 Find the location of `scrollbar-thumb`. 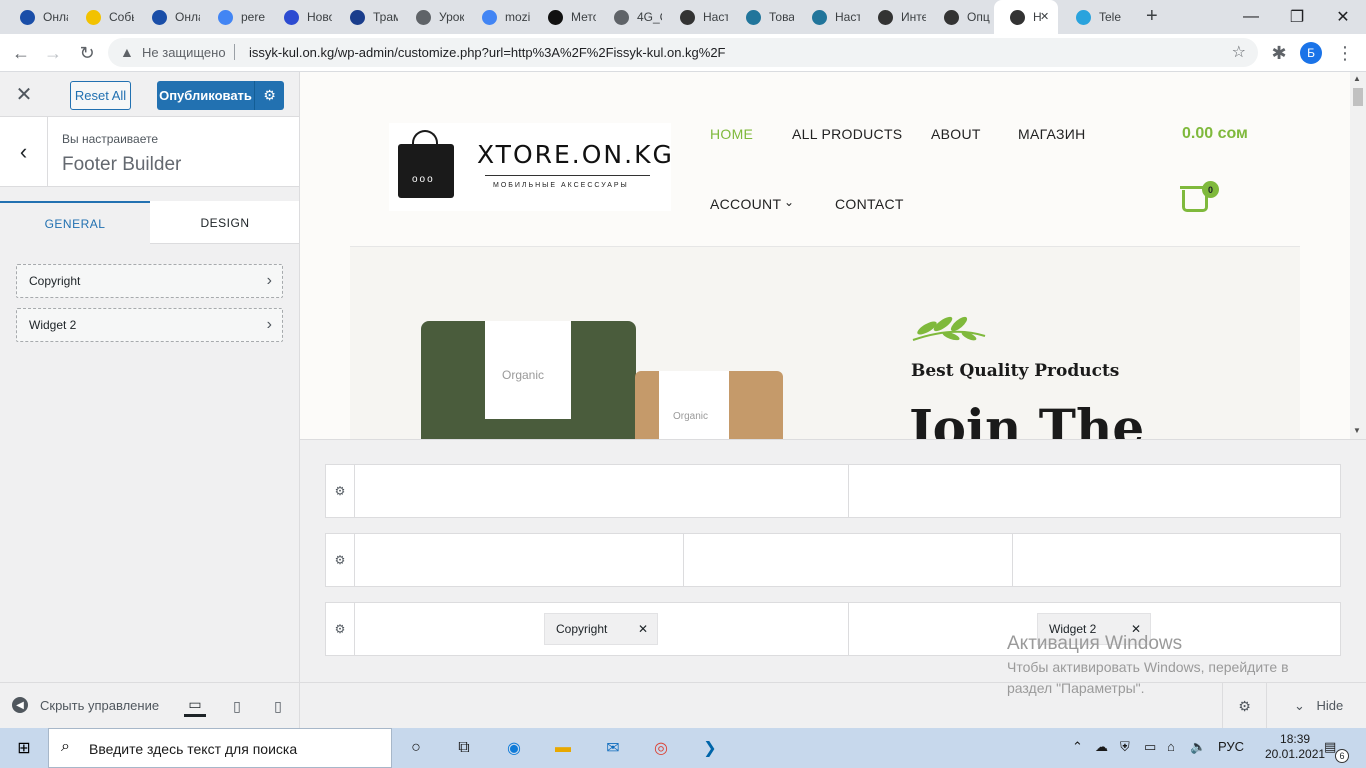

scrollbar-thumb is located at coordinates (1358, 97).